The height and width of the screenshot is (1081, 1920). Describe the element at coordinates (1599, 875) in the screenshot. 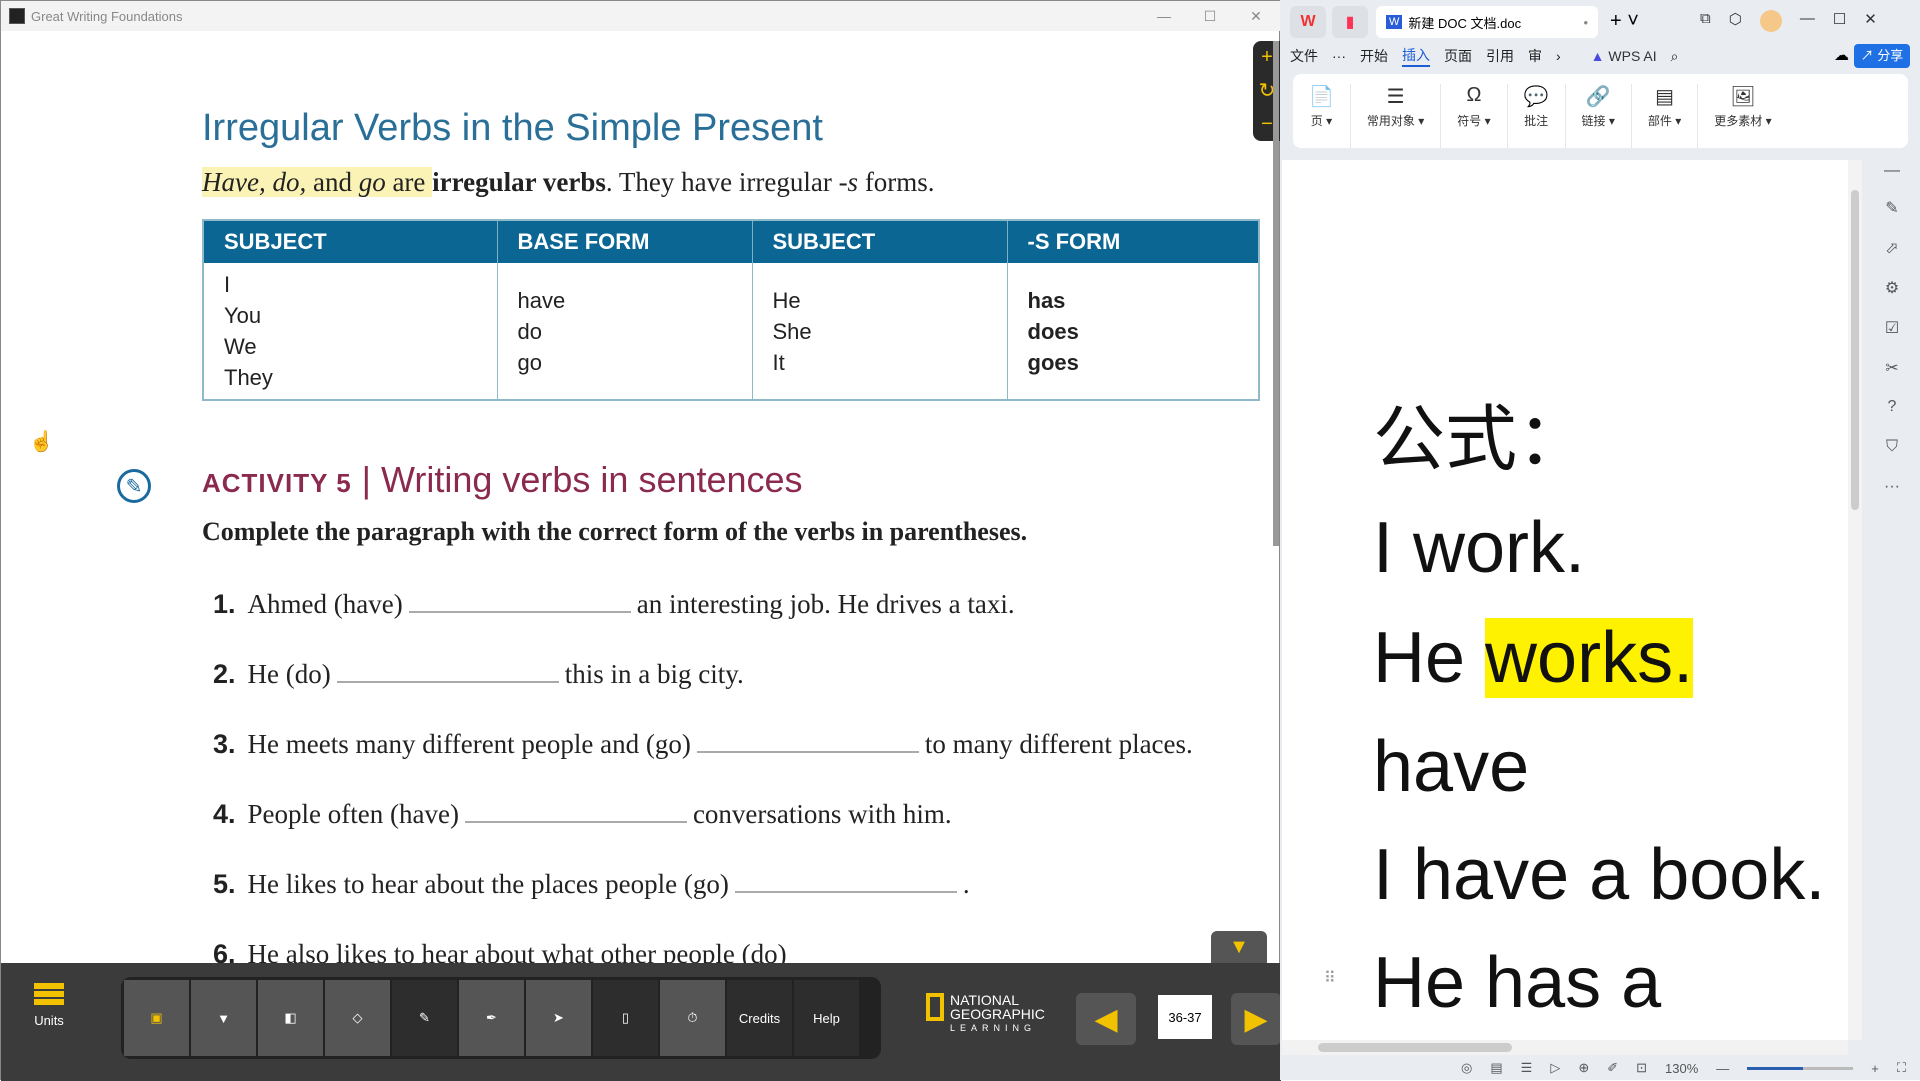

I see `doc-line: I have a book.` at that location.